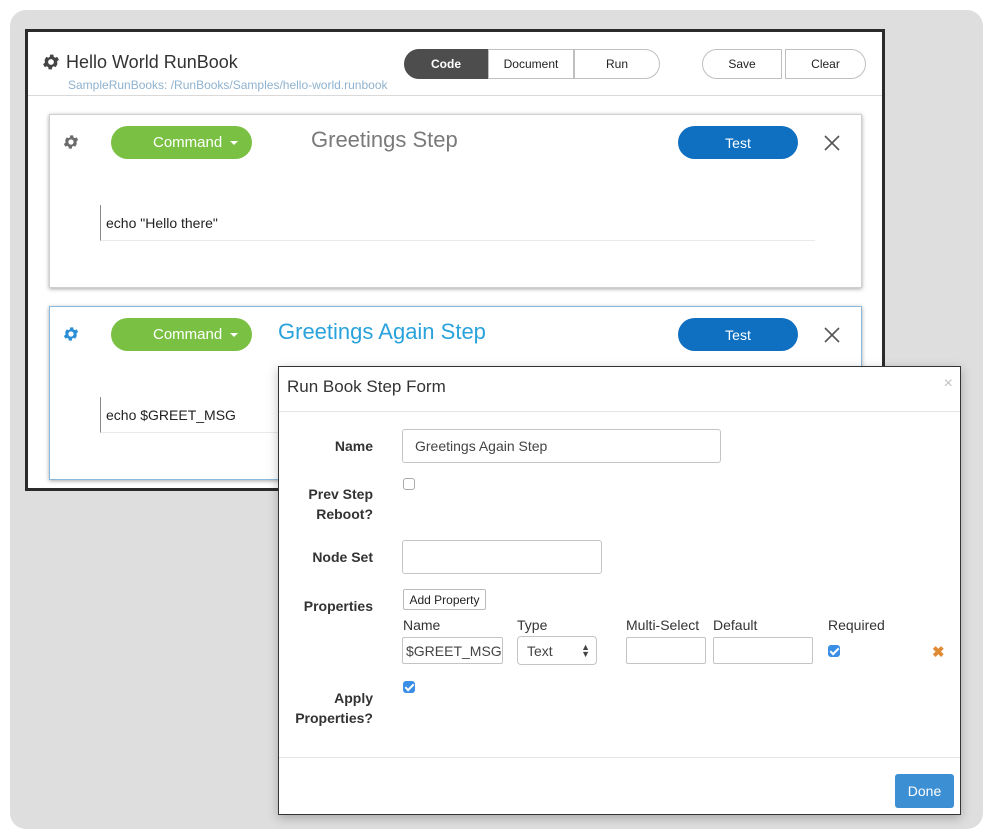 The image size is (993, 839). Describe the element at coordinates (422, 625) in the screenshot. I see `column-header-name: Name` at that location.